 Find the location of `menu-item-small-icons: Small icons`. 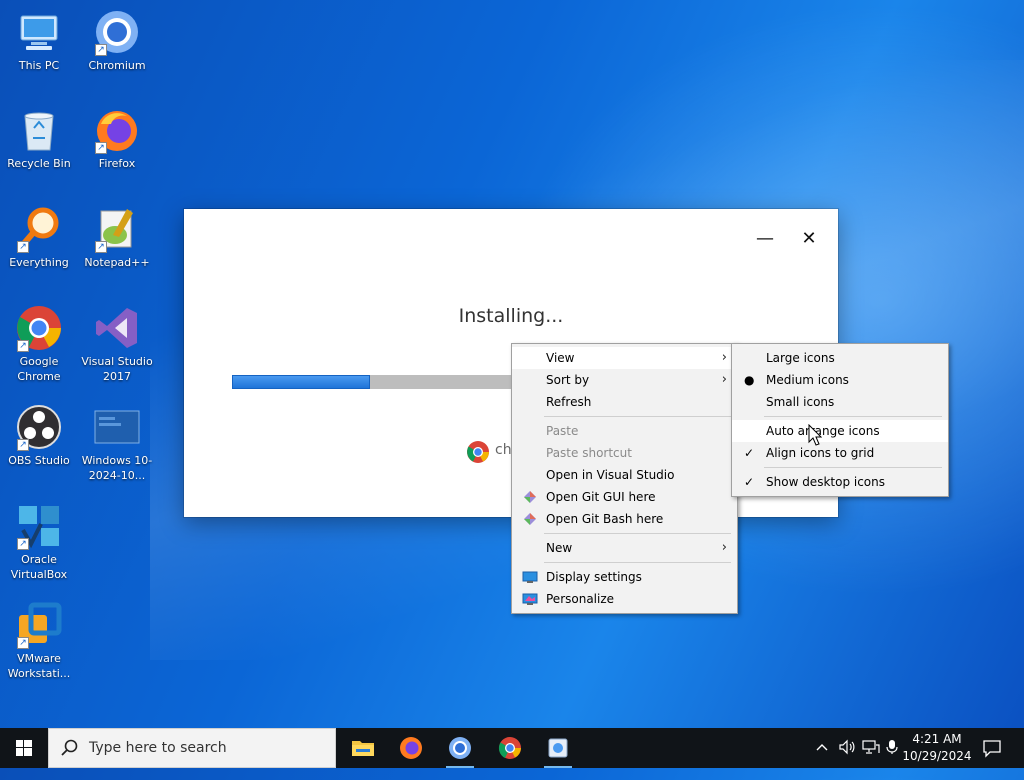

menu-item-small-icons: Small icons is located at coordinates (840, 402).